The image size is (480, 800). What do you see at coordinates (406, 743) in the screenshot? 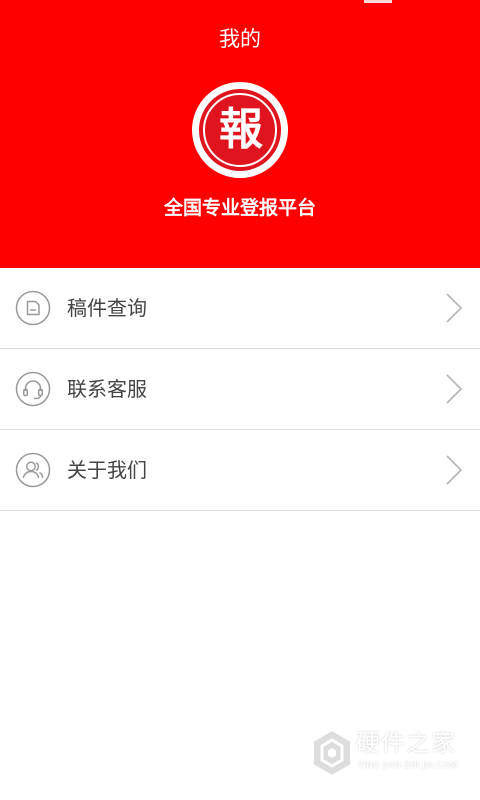
I see `watermark-name: 硬件之家` at bounding box center [406, 743].